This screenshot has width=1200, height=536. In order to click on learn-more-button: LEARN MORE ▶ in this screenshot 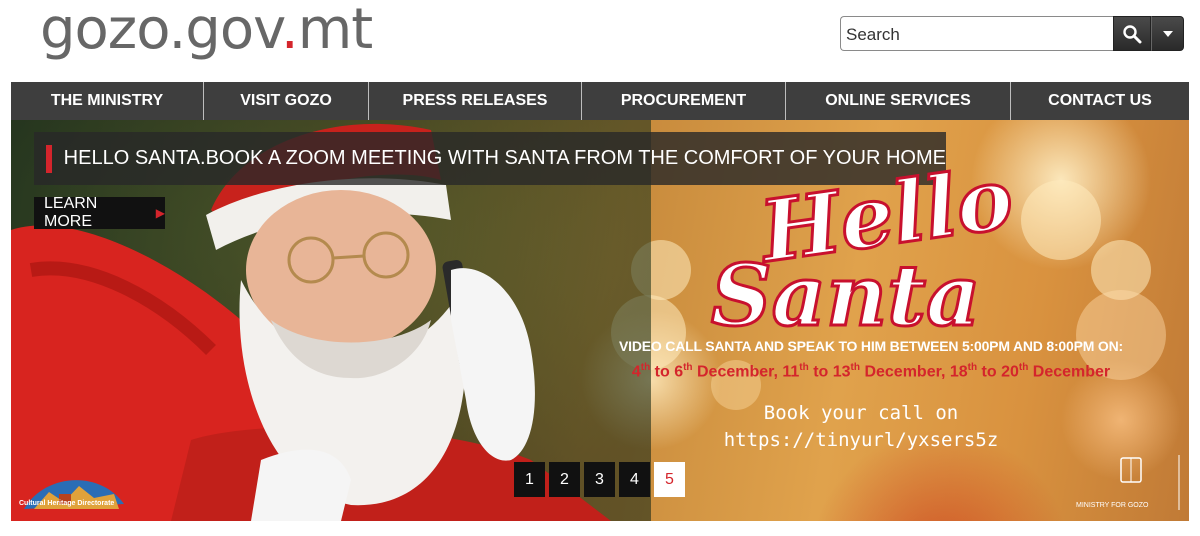, I will do `click(99, 212)`.